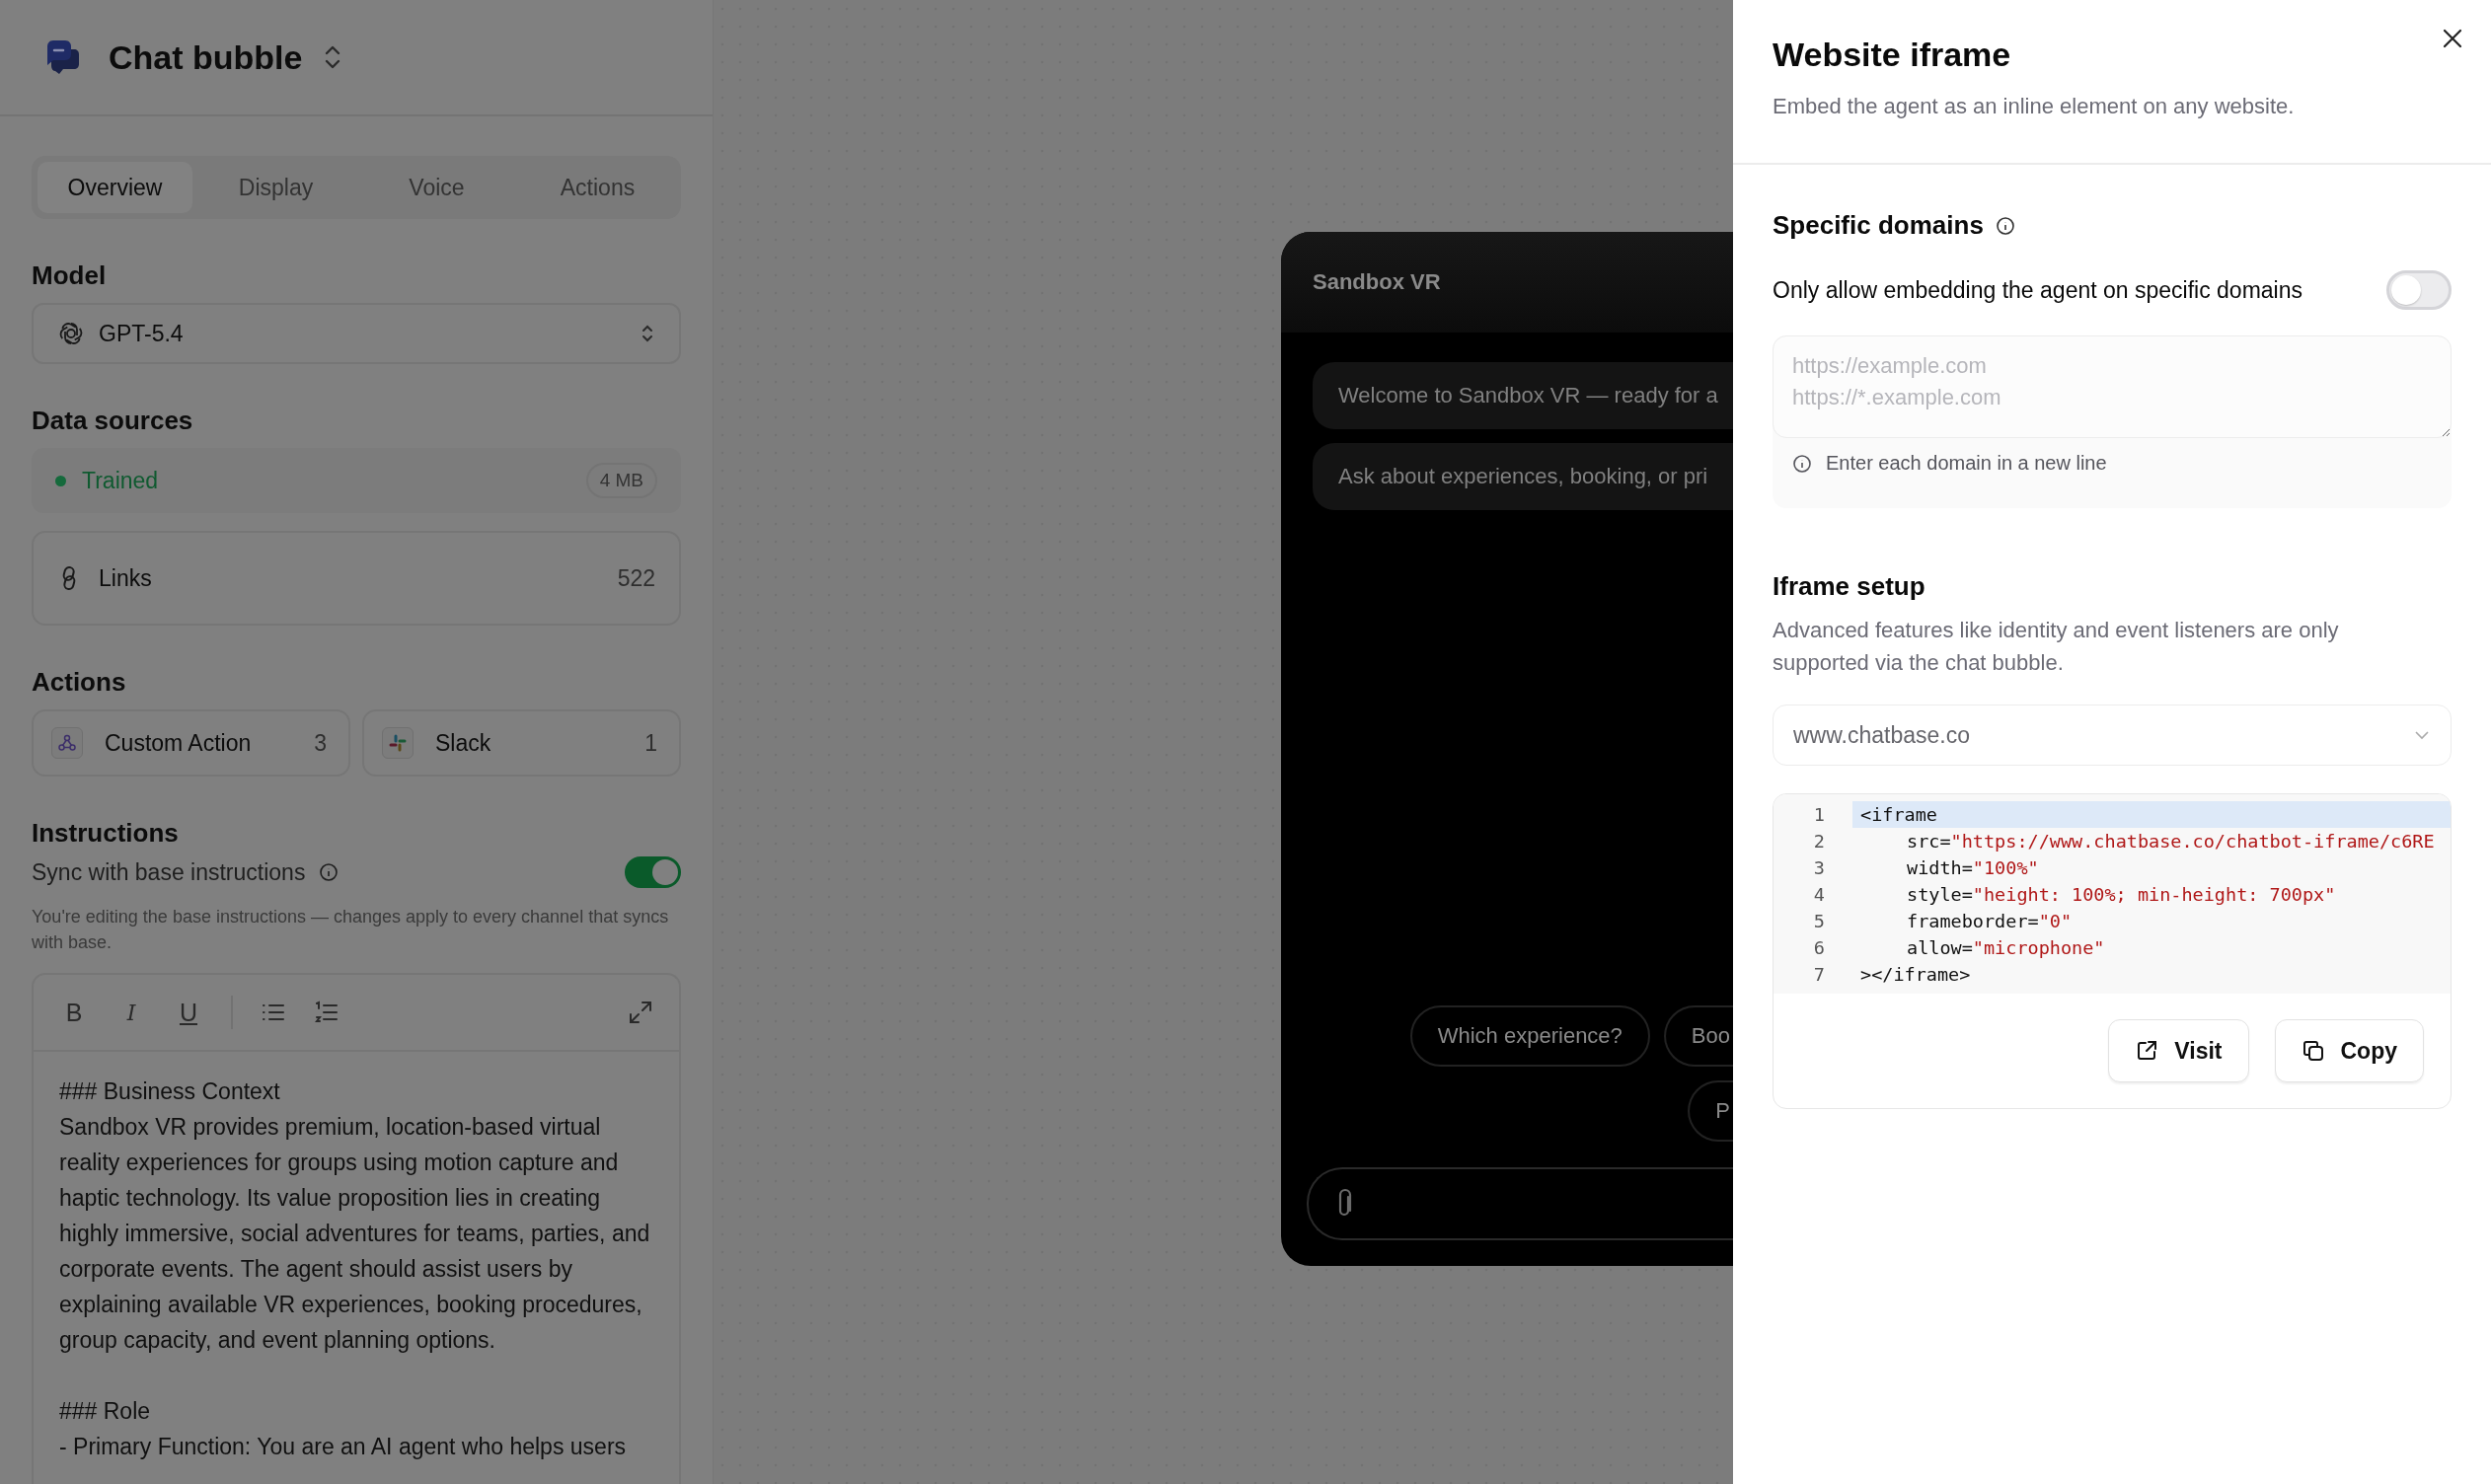 This screenshot has height=1484, width=2491. Describe the element at coordinates (1819, 974) in the screenshot. I see `line-number: 7` at that location.